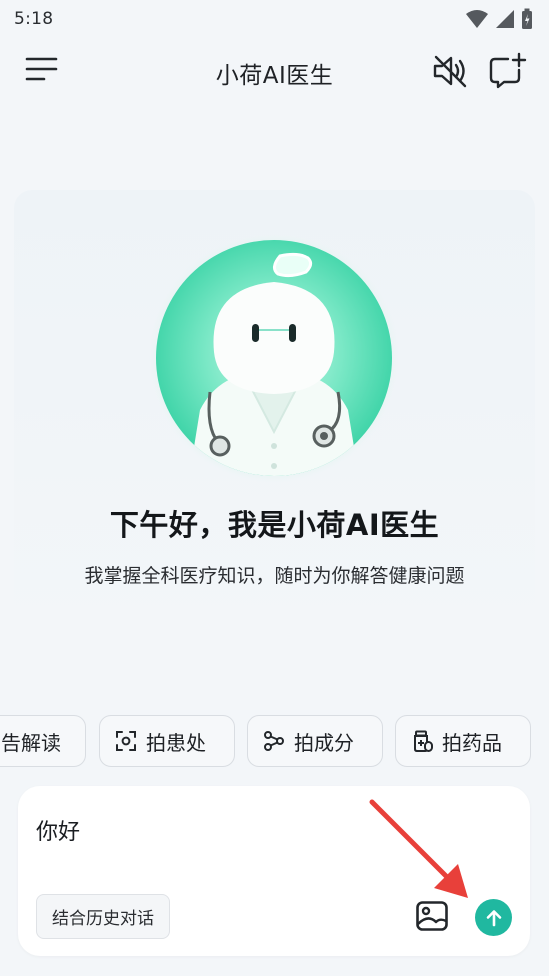 The height and width of the screenshot is (976, 549). I want to click on message-input, so click(266, 830).